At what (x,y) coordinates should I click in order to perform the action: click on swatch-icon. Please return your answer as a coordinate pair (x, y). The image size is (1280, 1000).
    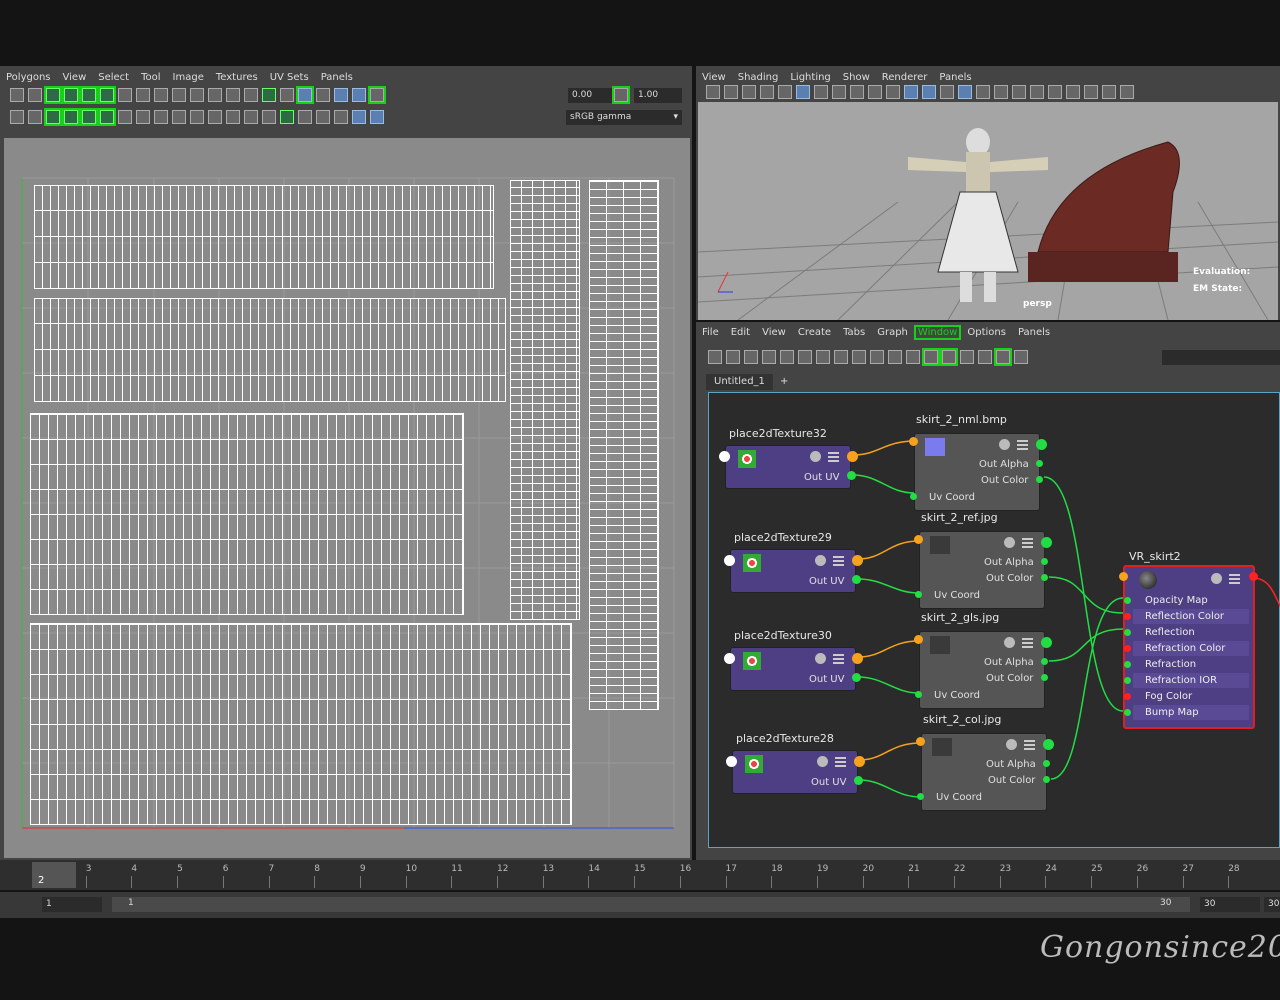
    Looking at the image, I should click on (949, 357).